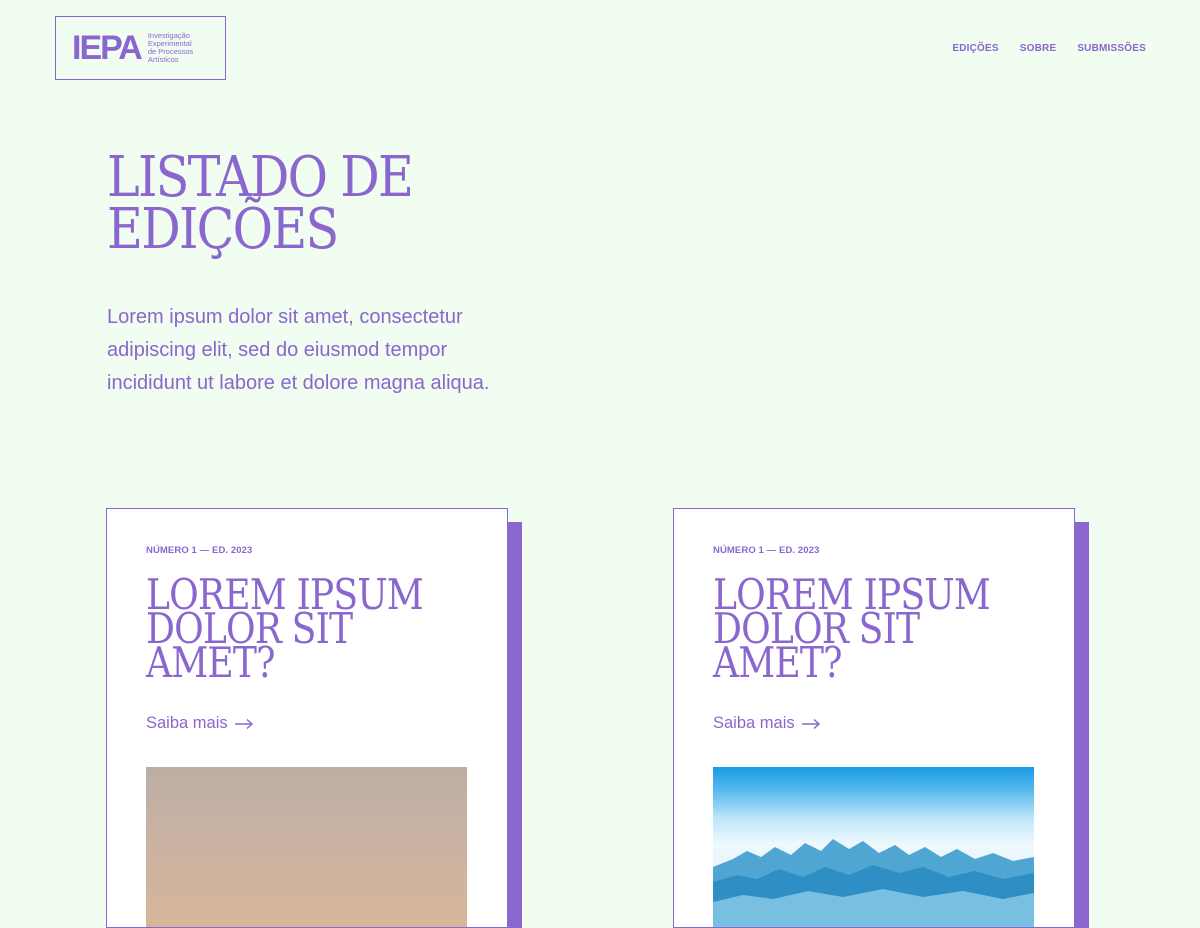 This screenshot has height=928, width=1200. What do you see at coordinates (1111, 48) in the screenshot?
I see `nav-link-submissoes: SUBMISSÕES` at bounding box center [1111, 48].